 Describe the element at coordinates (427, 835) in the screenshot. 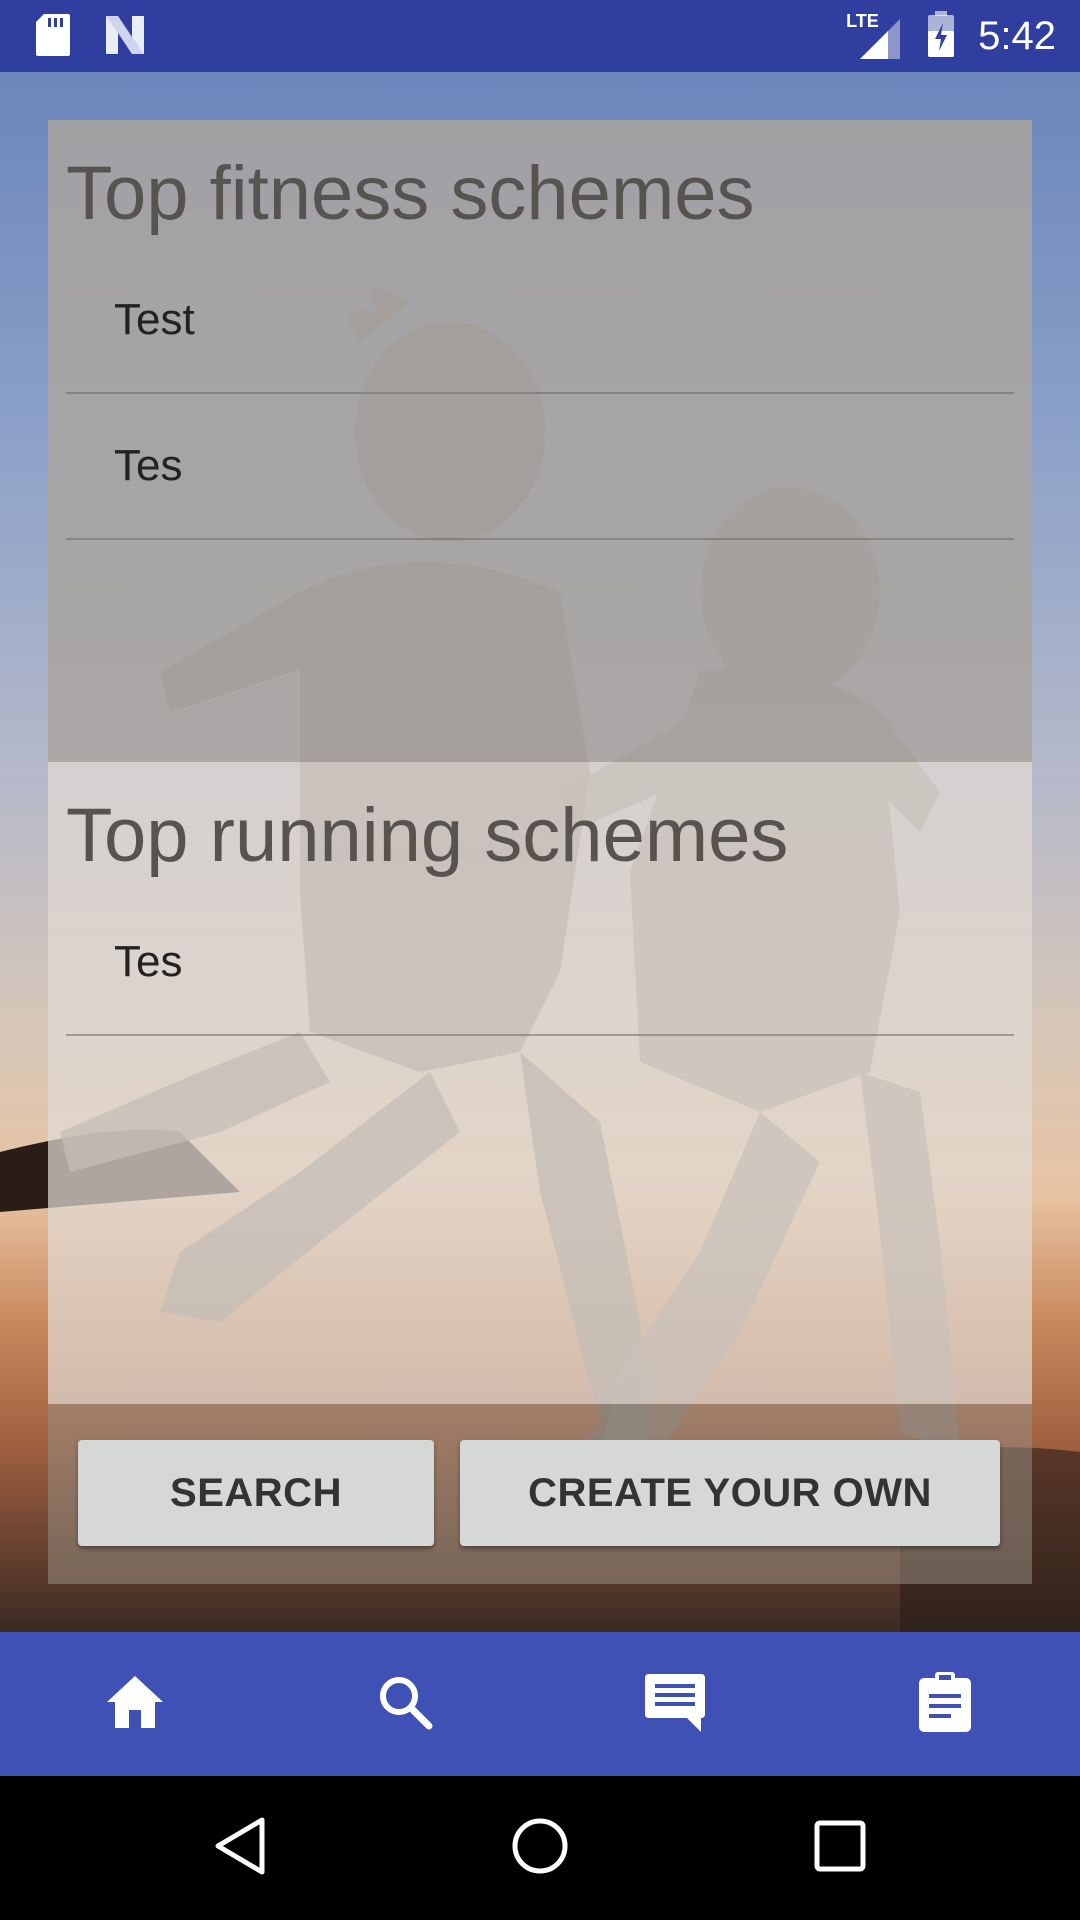

I see `running-section-title: Top running schemes` at that location.